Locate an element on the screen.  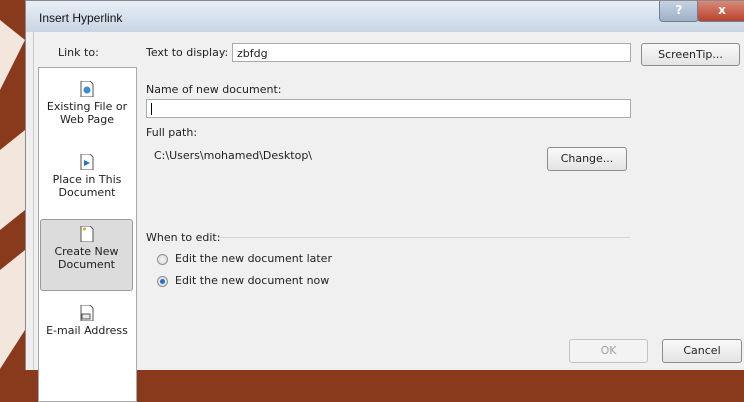
link-item-existing-file: Existing File or Web Page is located at coordinates (87, 107).